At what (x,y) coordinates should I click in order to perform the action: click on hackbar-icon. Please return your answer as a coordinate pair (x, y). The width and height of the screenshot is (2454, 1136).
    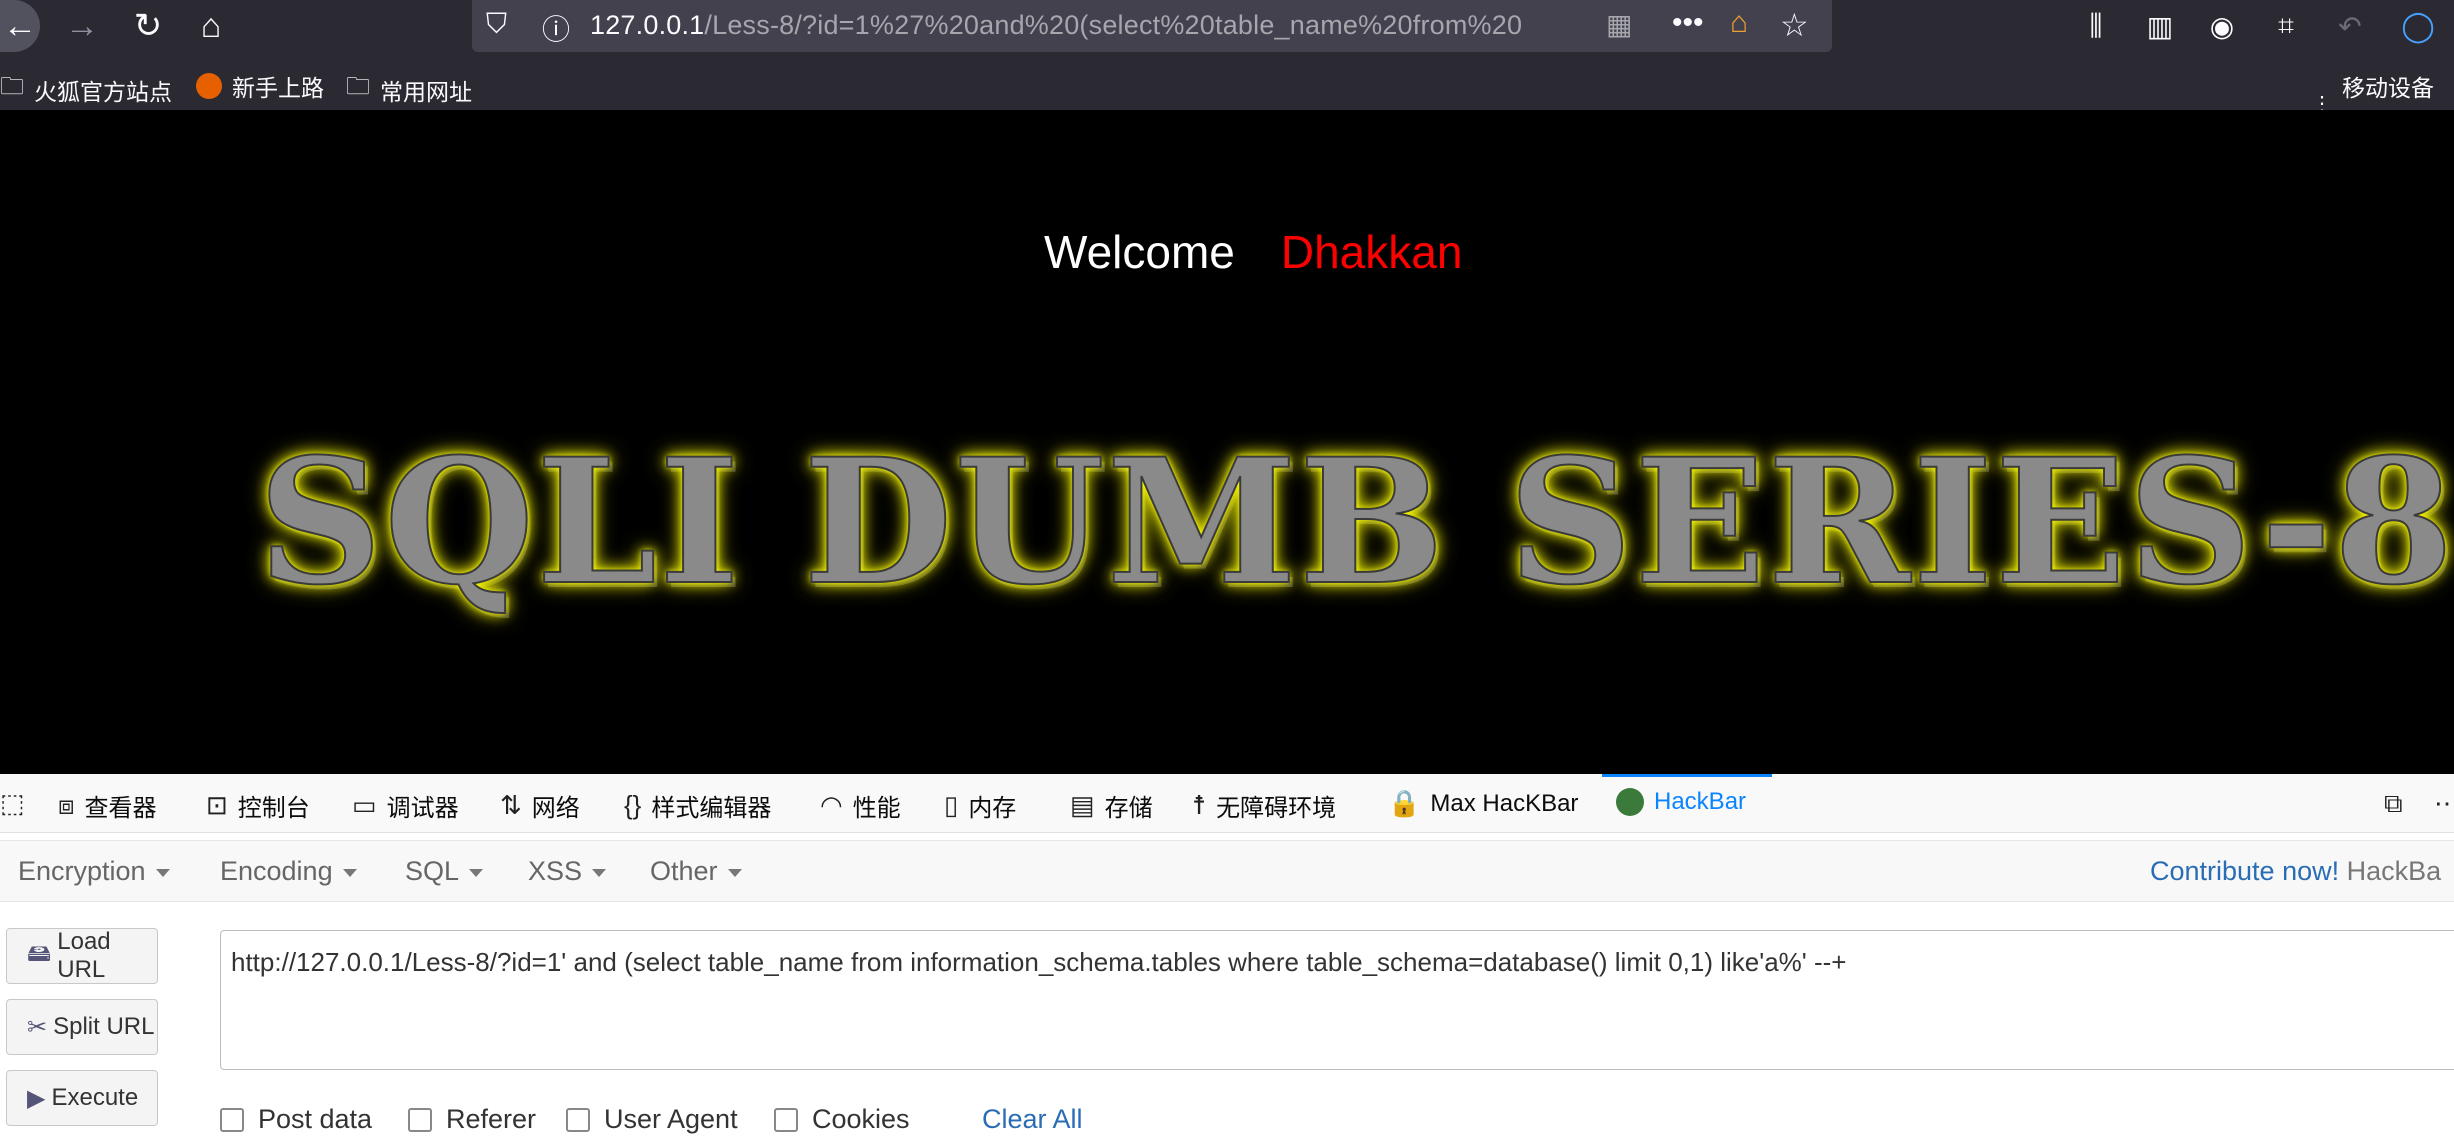
    Looking at the image, I should click on (1630, 802).